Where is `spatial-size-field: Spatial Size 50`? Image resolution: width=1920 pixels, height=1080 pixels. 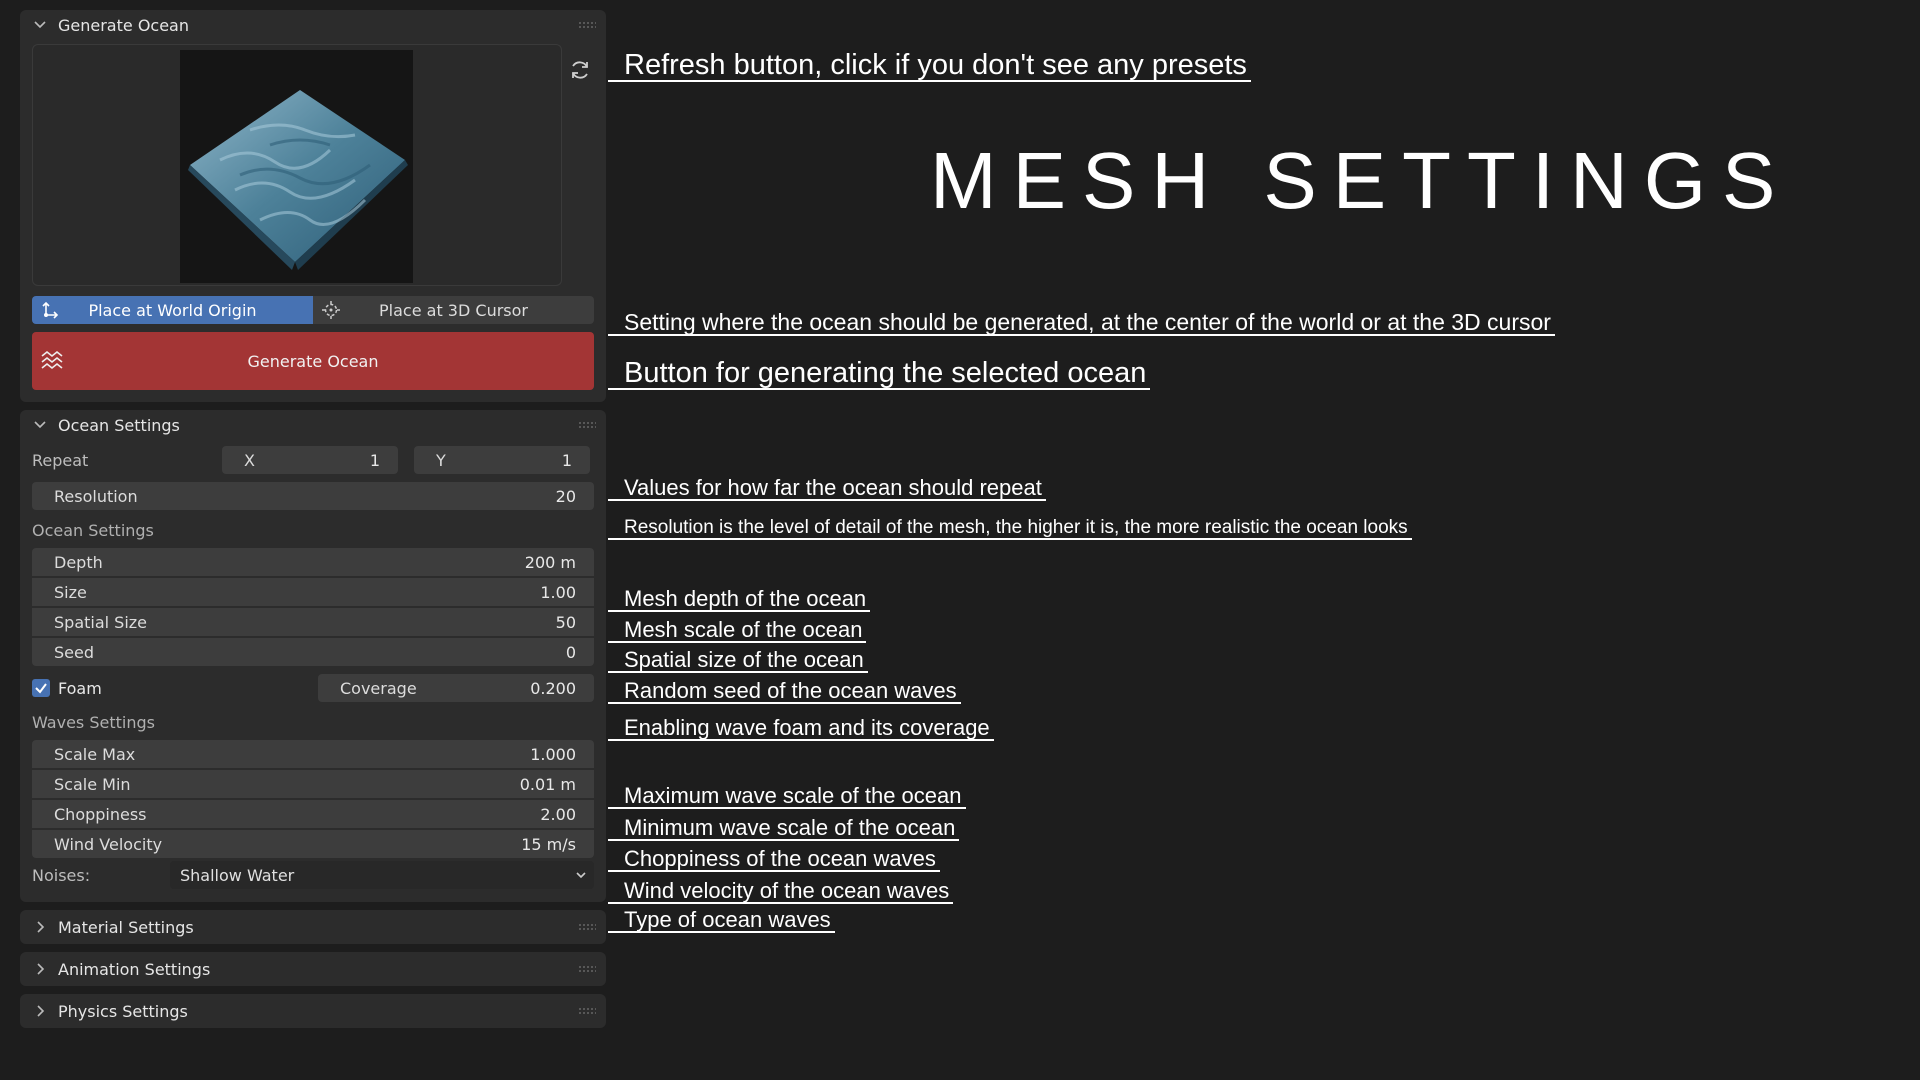
spatial-size-field: Spatial Size 50 is located at coordinates (313, 622).